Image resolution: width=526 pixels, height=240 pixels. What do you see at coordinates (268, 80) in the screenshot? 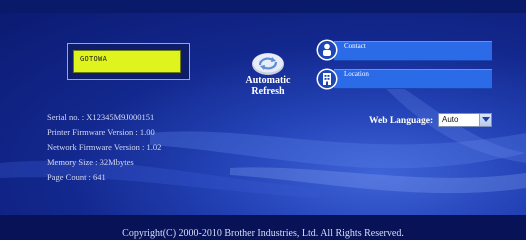
I see `refresh-label-line1: Automatic` at bounding box center [268, 80].